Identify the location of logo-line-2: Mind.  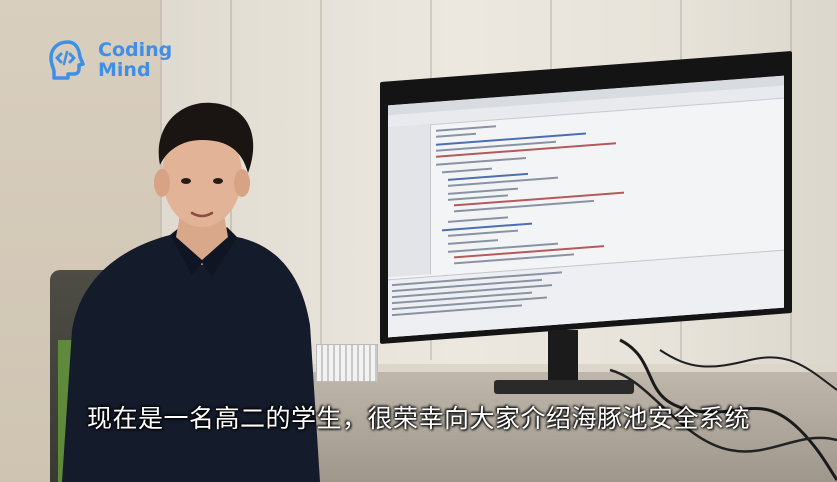
(124, 70).